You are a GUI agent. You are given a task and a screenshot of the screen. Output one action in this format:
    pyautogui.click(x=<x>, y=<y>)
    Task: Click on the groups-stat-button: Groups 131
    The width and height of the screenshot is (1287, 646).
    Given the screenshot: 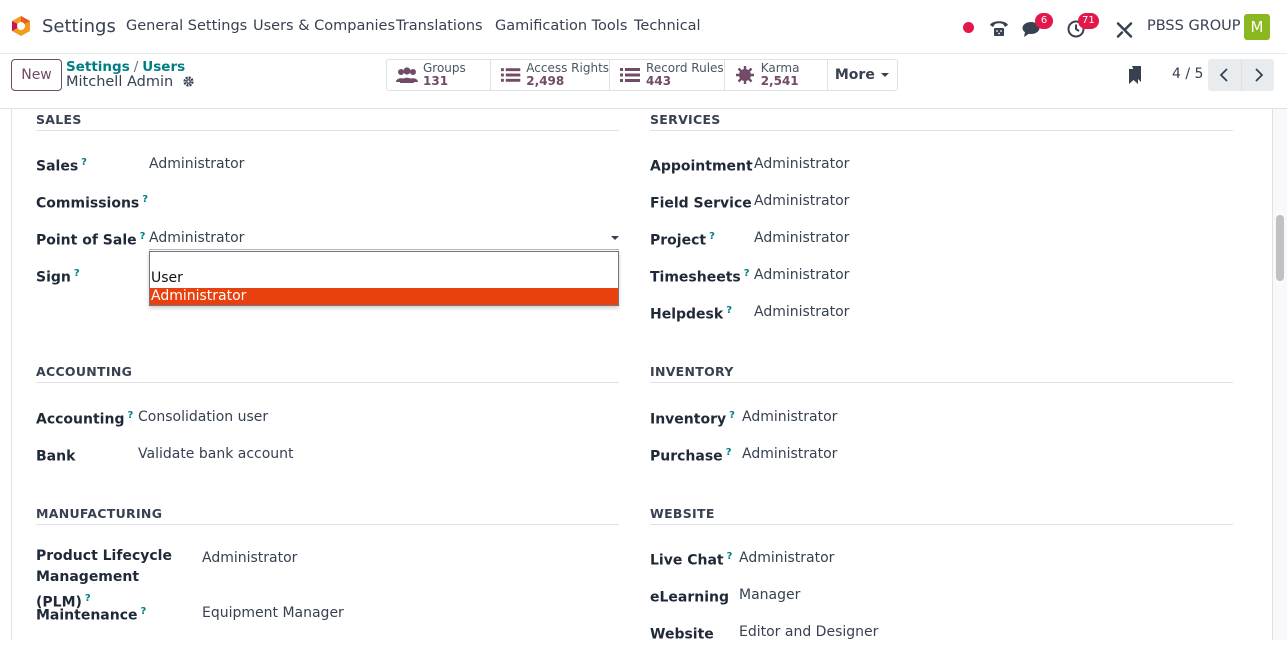 What is the action you would take?
    pyautogui.click(x=439, y=75)
    